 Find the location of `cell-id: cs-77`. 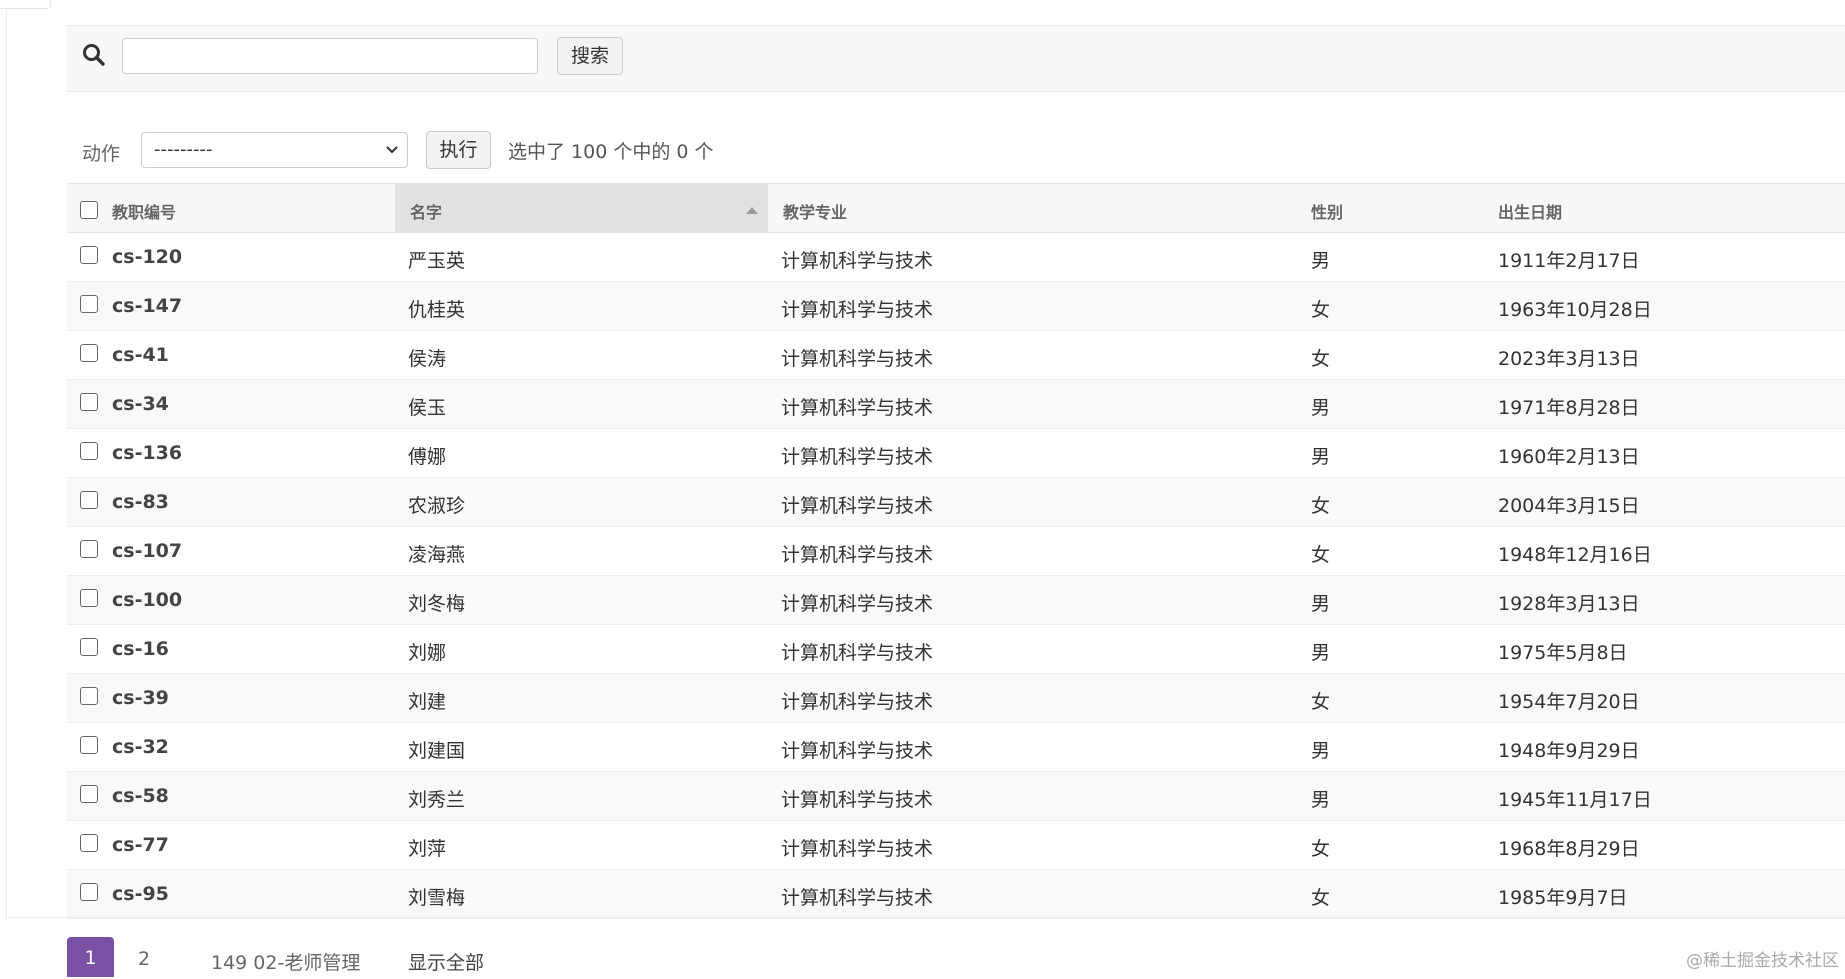

cell-id: cs-77 is located at coordinates (253, 845).